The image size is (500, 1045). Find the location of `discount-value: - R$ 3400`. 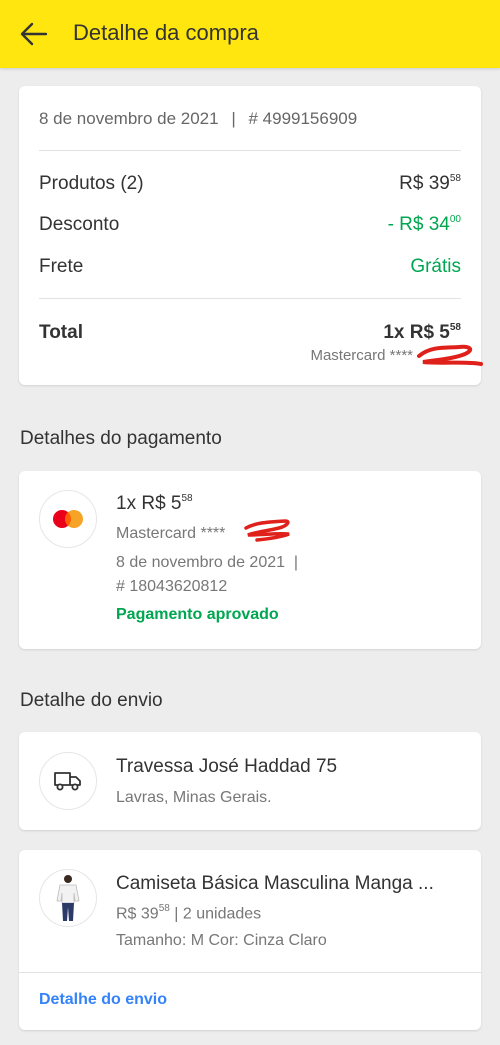

discount-value: - R$ 3400 is located at coordinates (424, 224).